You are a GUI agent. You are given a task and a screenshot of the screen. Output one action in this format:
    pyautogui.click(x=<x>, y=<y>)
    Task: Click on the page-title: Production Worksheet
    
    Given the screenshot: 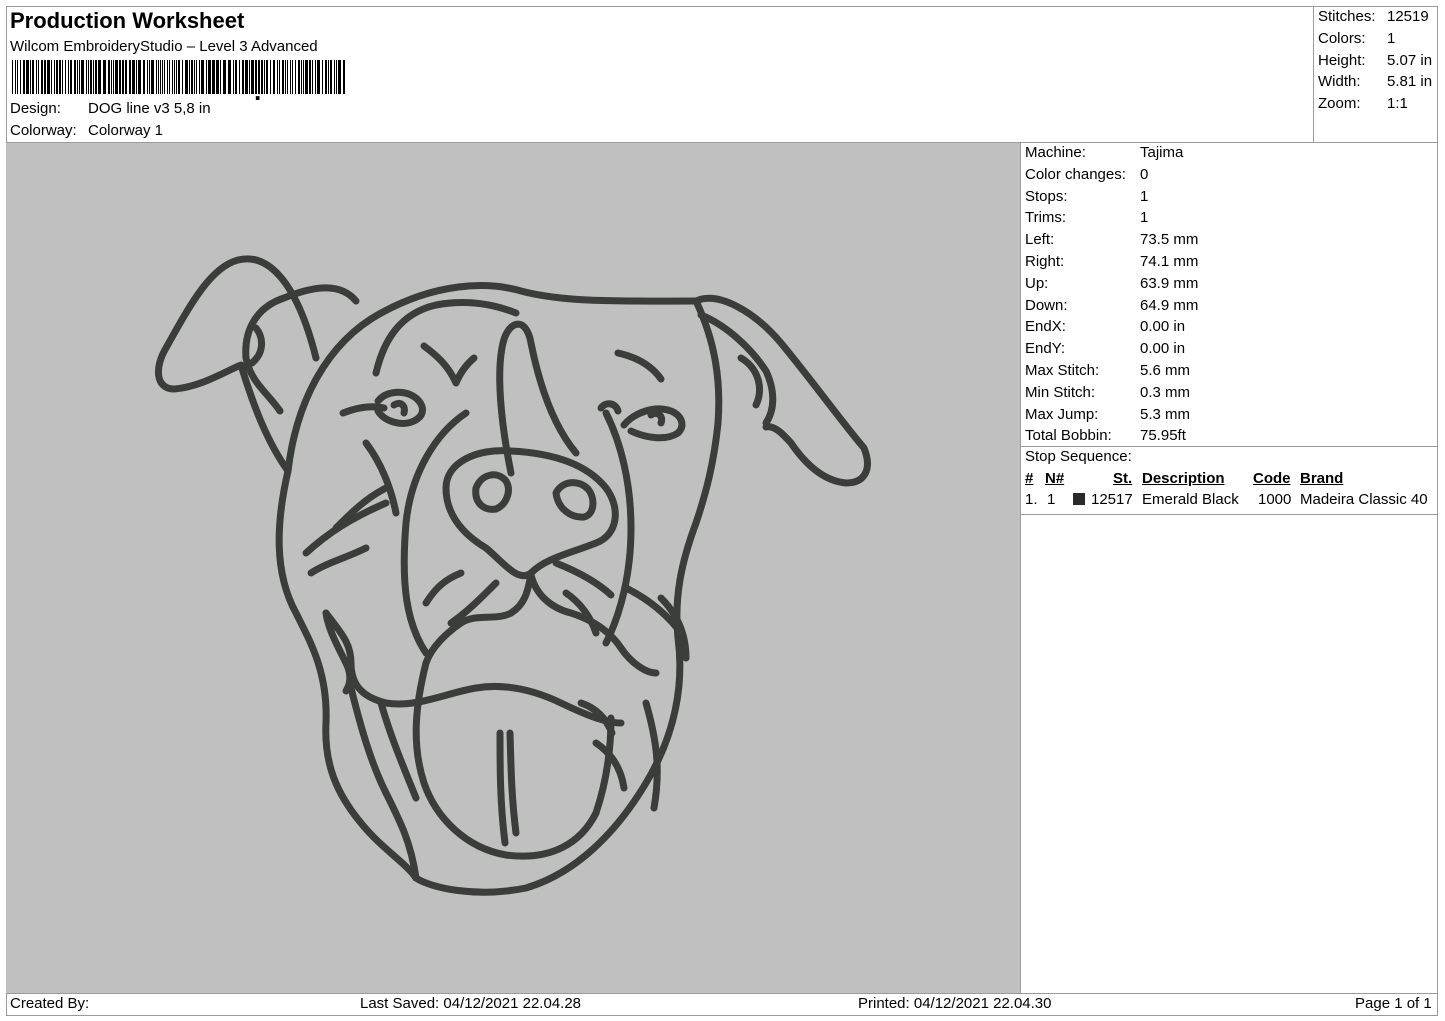 What is the action you would take?
    pyautogui.click(x=127, y=20)
    